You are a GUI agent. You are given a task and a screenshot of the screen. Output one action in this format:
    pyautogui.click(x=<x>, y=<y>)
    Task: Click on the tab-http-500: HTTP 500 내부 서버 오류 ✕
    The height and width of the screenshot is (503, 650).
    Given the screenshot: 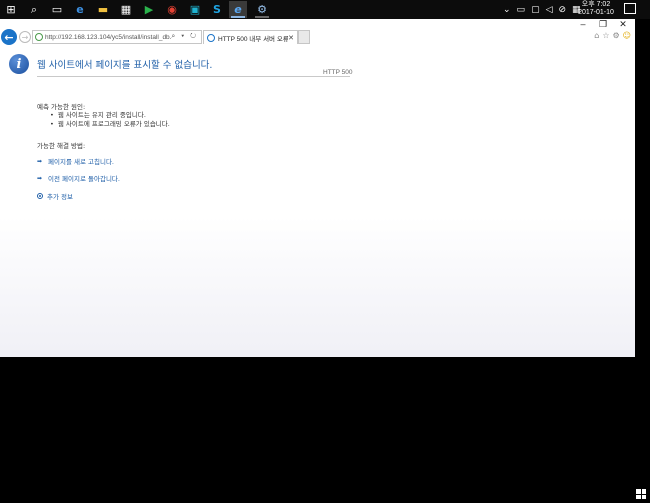 What is the action you would take?
    pyautogui.click(x=250, y=37)
    